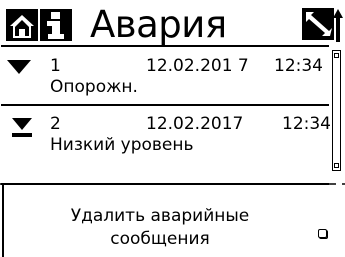  What do you see at coordinates (165, 184) in the screenshot?
I see `footer-divider` at bounding box center [165, 184].